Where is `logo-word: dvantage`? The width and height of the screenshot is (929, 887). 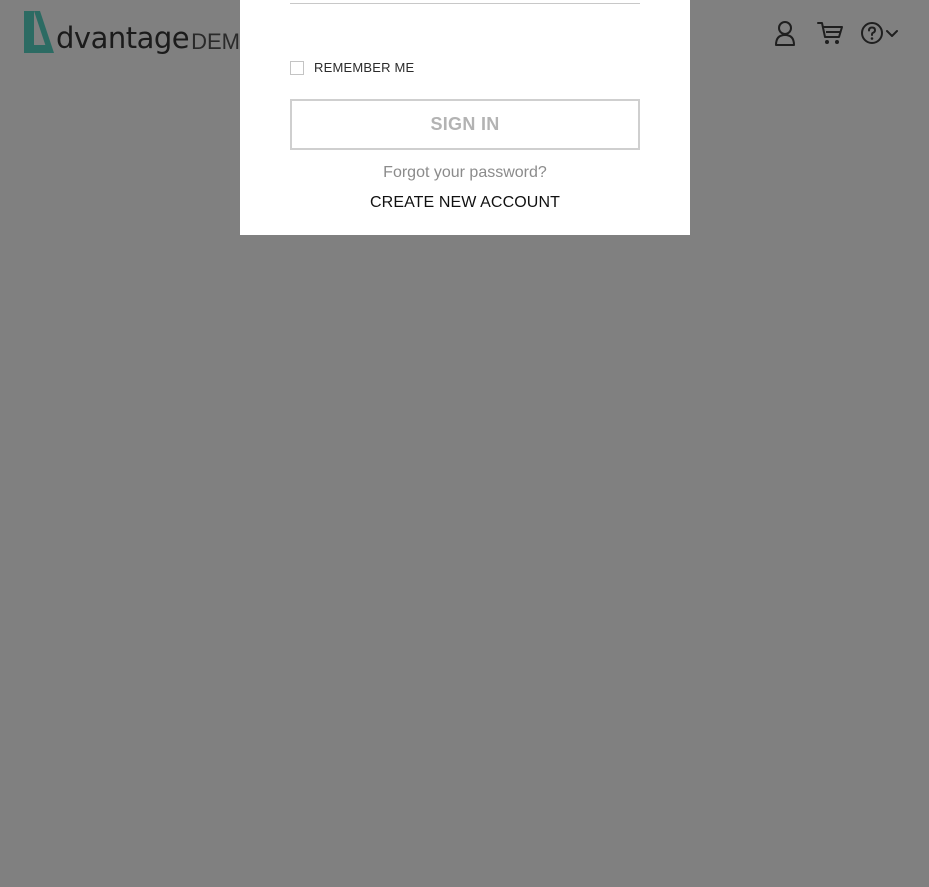 logo-word: dvantage is located at coordinates (123, 38).